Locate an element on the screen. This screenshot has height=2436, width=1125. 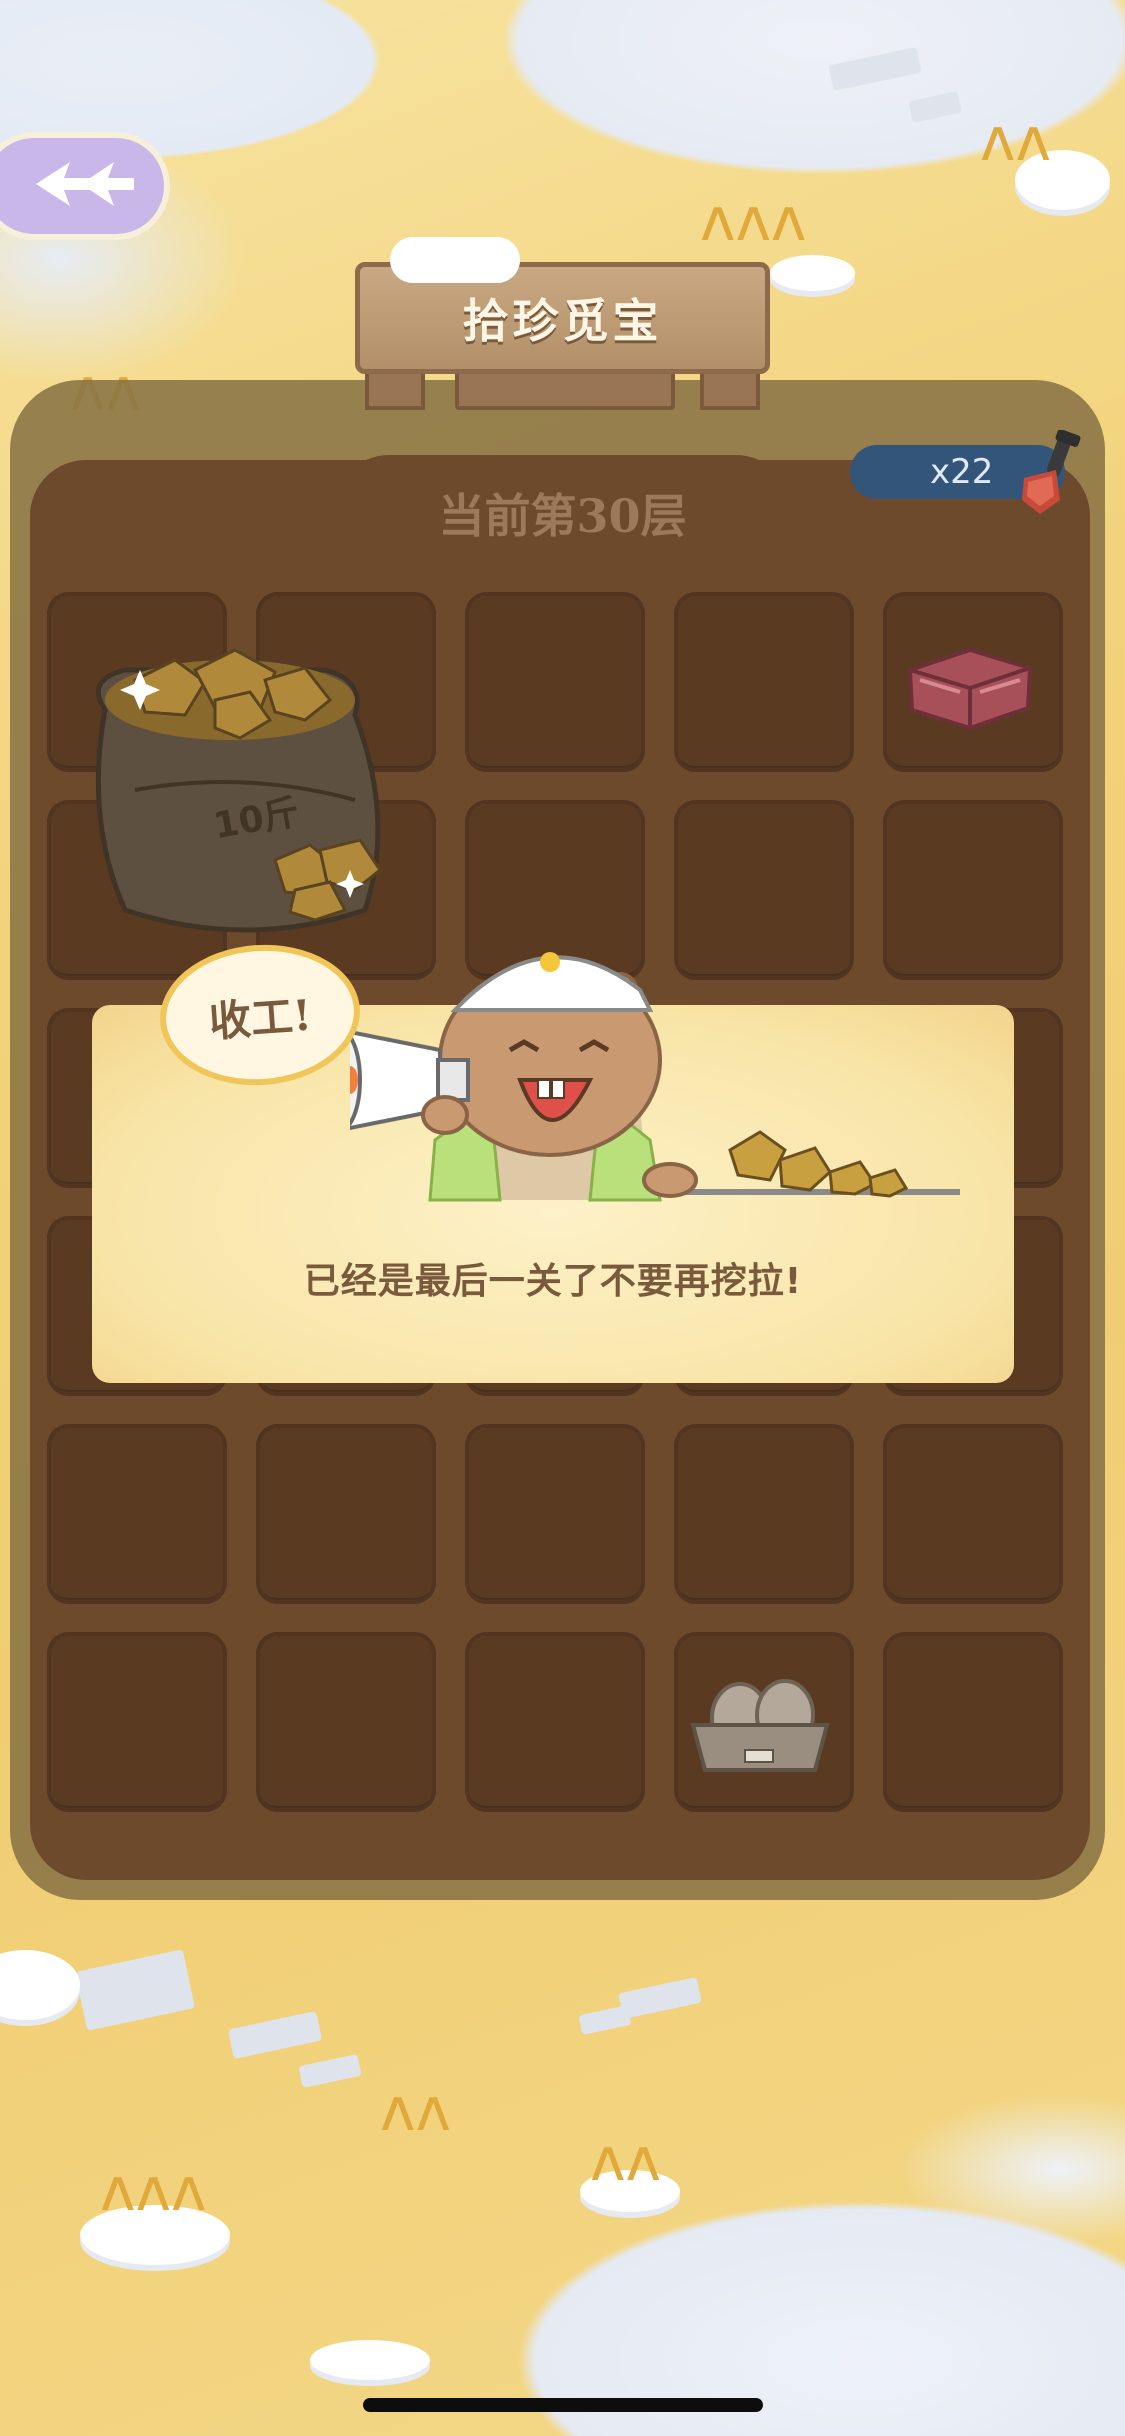
marmot-megaphone-icon is located at coordinates (644, 1060).